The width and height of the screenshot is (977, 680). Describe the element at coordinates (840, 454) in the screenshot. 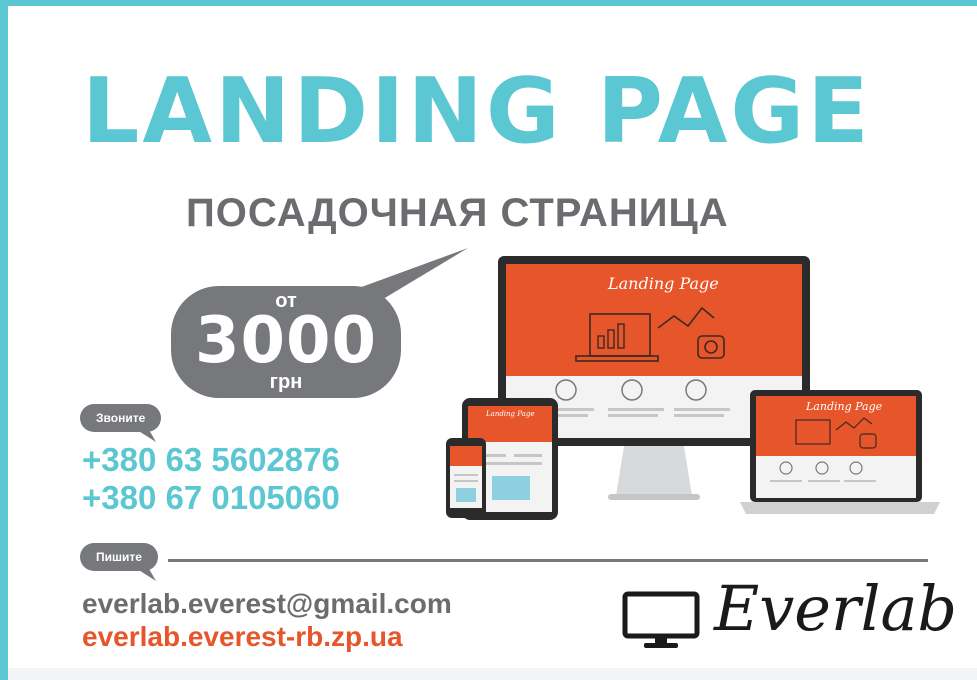

I see `laptop-illustration: Landing Page` at that location.